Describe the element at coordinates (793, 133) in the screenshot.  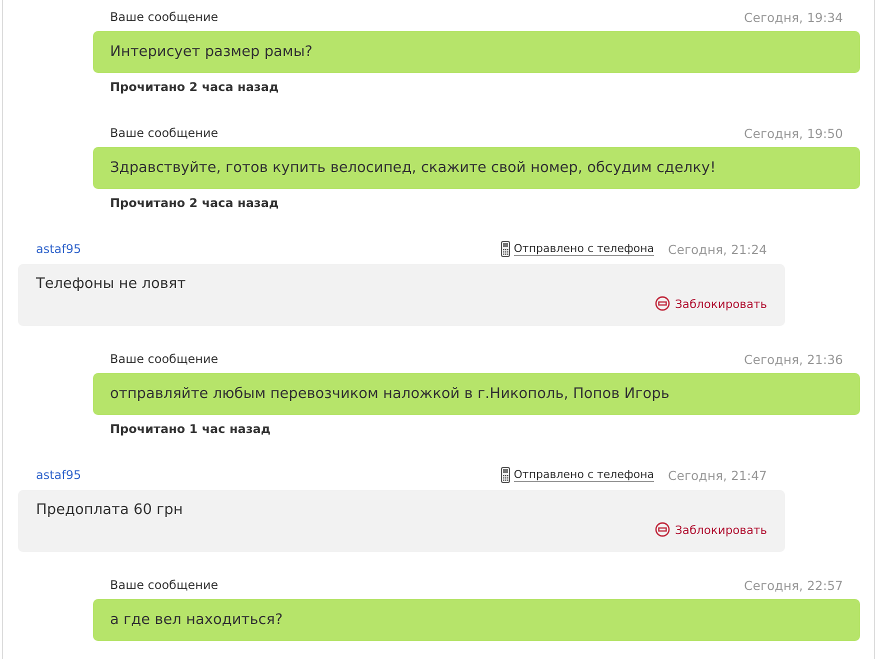
I see `message-time: Сегодня, 19:50` at that location.